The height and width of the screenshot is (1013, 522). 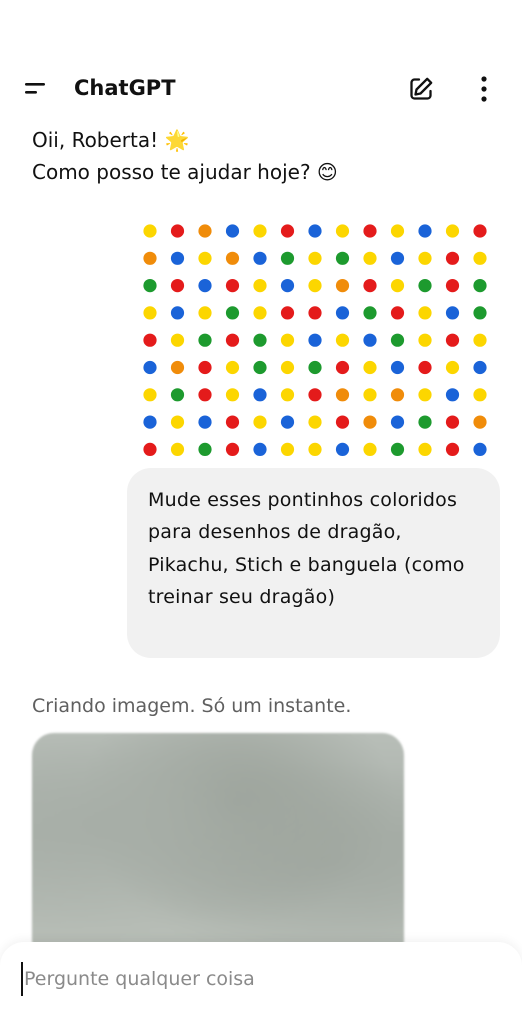 I want to click on composer, so click(x=261, y=977).